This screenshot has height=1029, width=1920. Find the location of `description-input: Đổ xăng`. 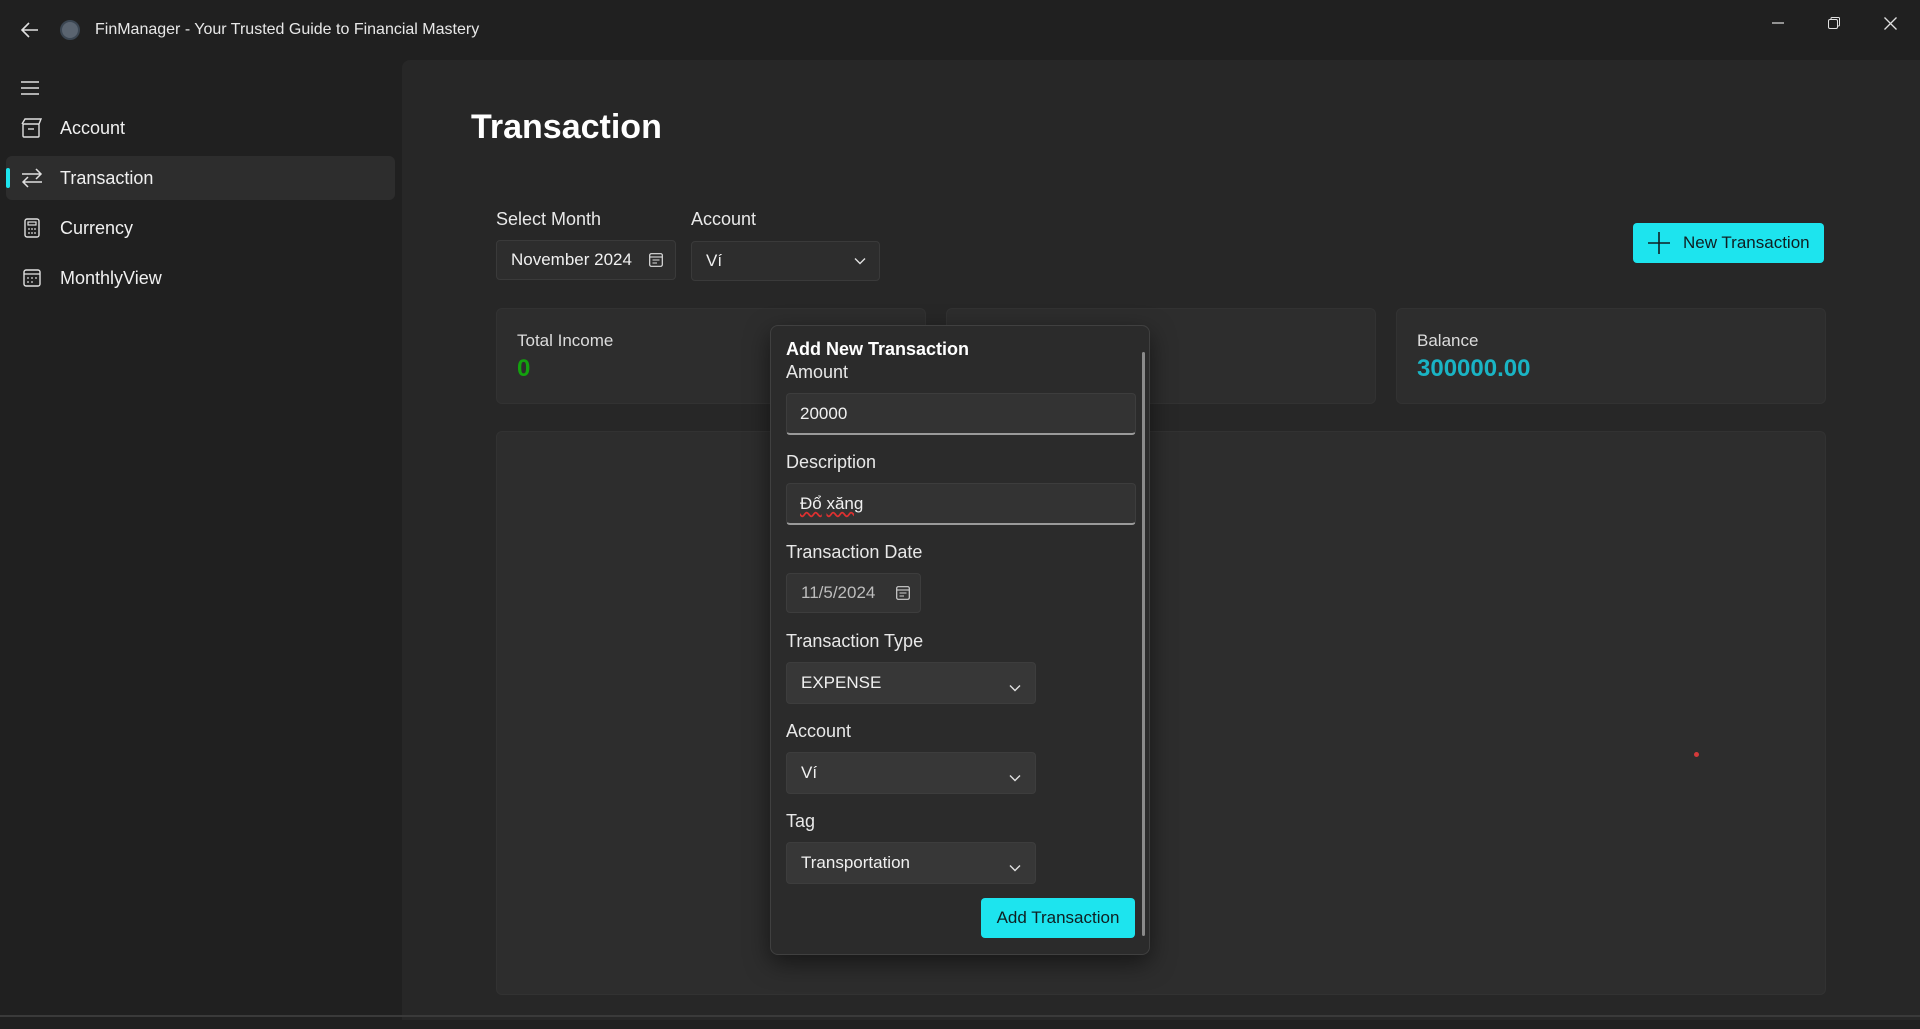

description-input: Đổ xăng is located at coordinates (961, 504).